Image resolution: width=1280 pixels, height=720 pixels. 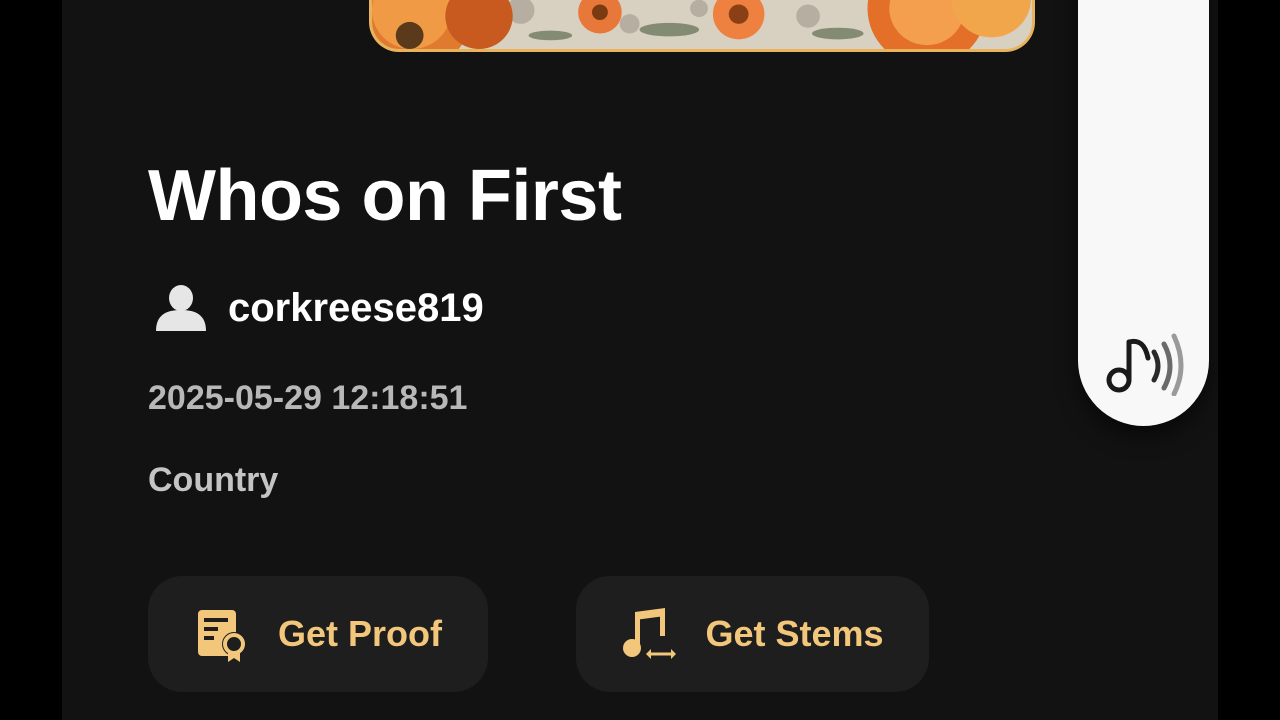 I want to click on get-stems-label: Get Stems, so click(x=794, y=633).